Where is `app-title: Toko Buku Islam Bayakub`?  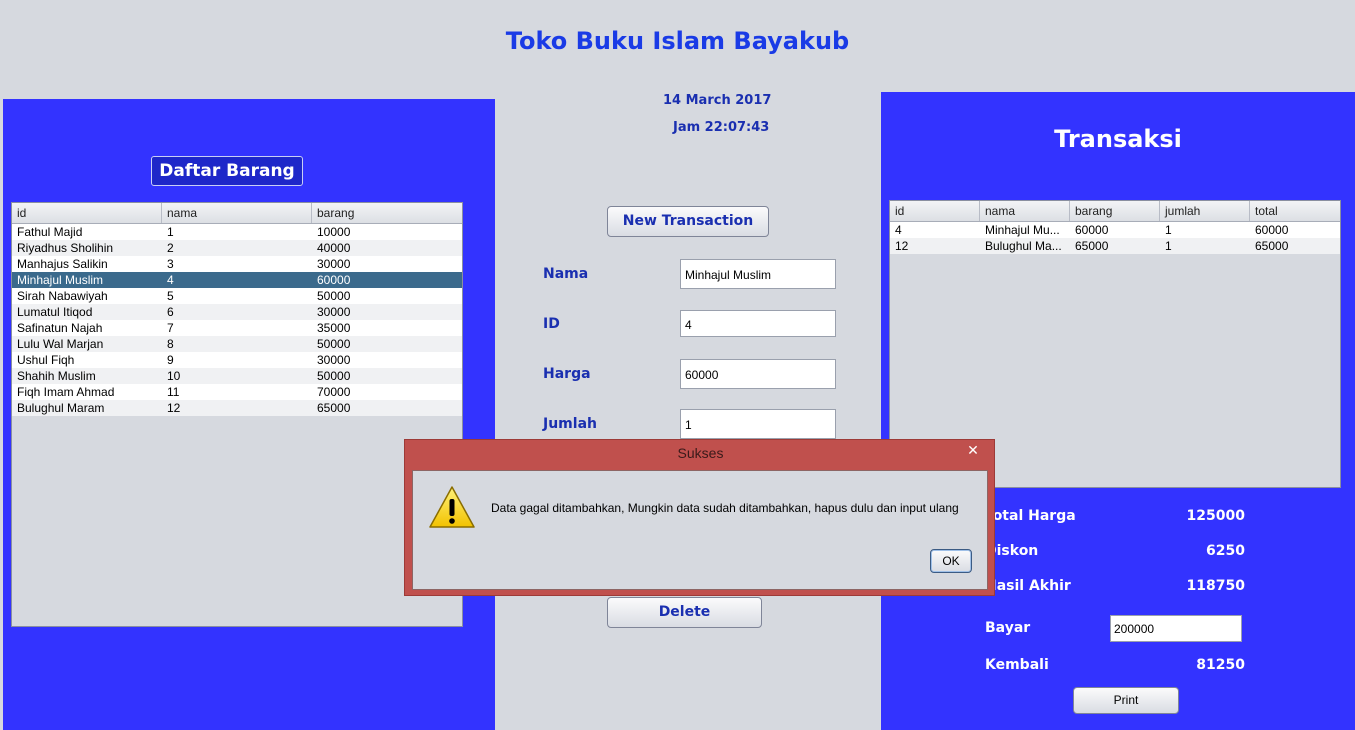
app-title: Toko Buku Islam Bayakub is located at coordinates (677, 41).